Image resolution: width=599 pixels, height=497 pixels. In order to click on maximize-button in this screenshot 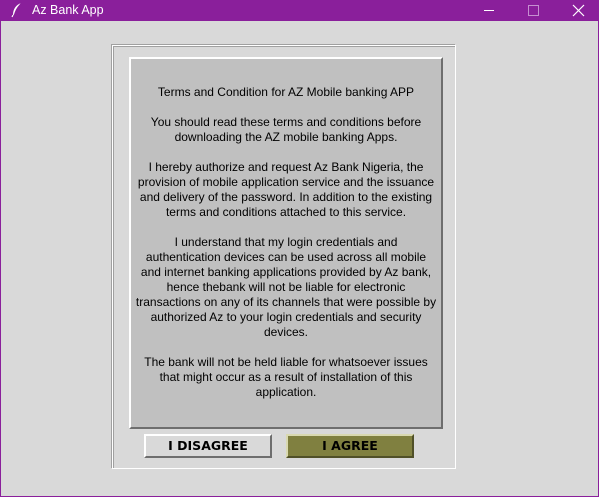, I will do `click(533, 10)`.